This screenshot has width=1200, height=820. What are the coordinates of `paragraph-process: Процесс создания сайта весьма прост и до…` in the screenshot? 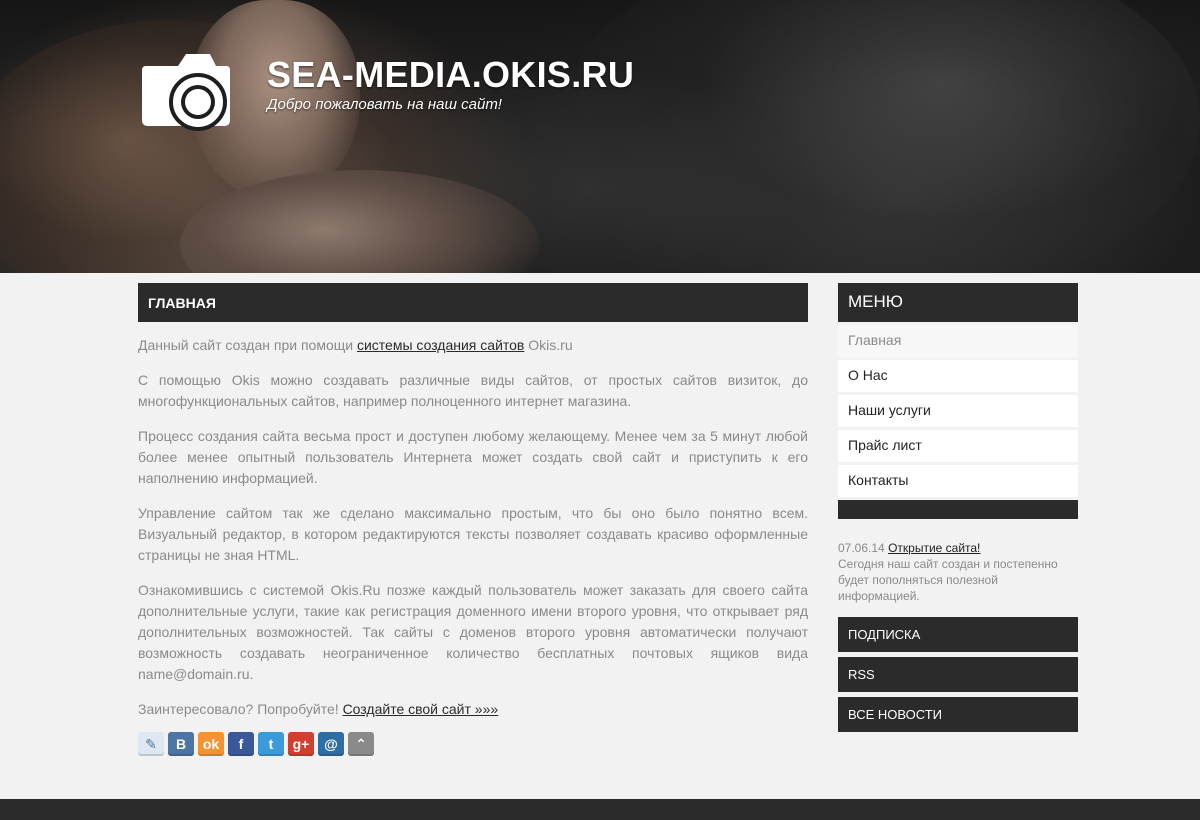 It's located at (473, 457).